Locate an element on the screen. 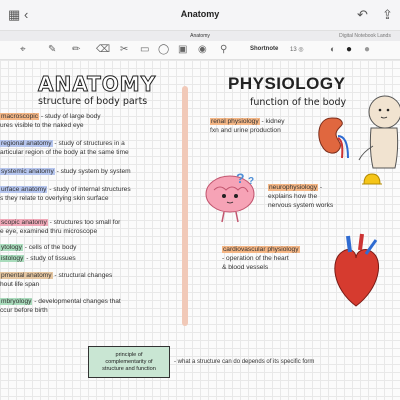 The image size is (400, 400). term-highlight: urface anatomy is located at coordinates (24, 189).